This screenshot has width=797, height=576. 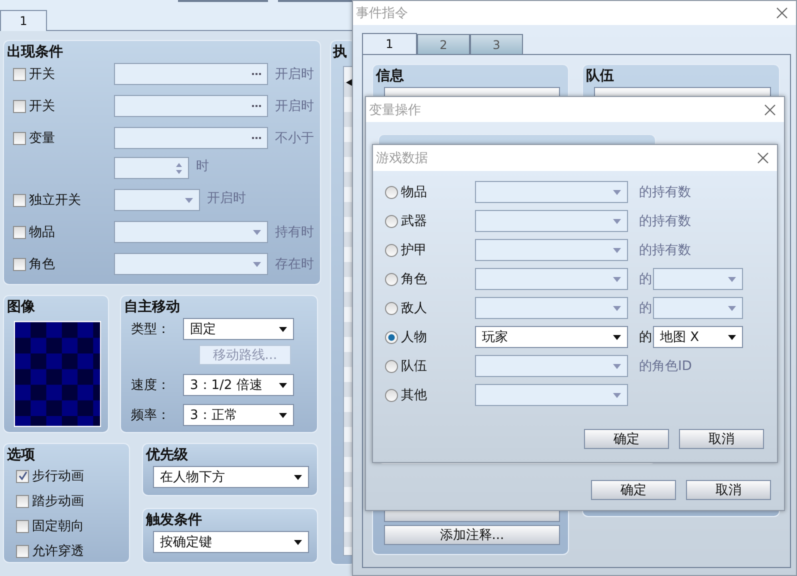 I want to click on radio-label: 人物, so click(x=414, y=337).